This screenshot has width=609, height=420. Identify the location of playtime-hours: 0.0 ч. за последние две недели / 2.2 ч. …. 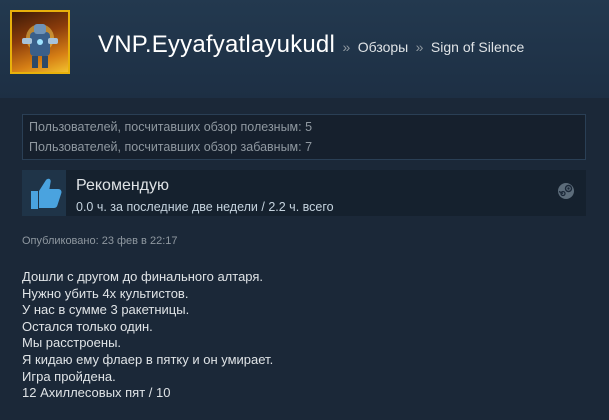
(205, 207).